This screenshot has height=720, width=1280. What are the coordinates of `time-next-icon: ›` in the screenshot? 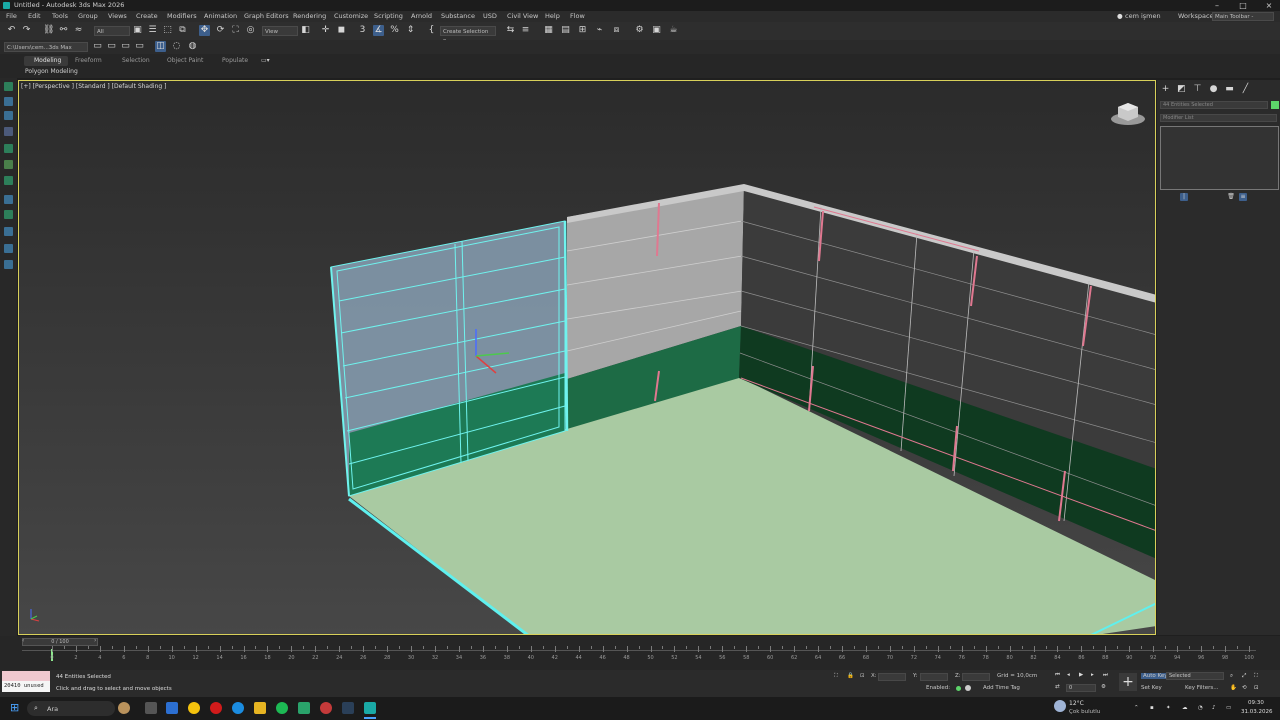 It's located at (95, 640).